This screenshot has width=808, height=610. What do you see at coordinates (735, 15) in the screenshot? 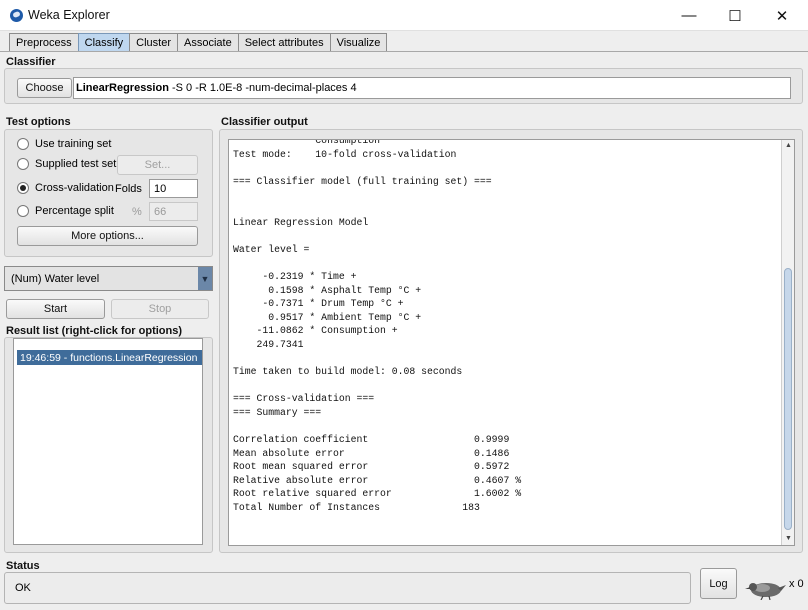
I see `maximize-button: ☐` at bounding box center [735, 15].